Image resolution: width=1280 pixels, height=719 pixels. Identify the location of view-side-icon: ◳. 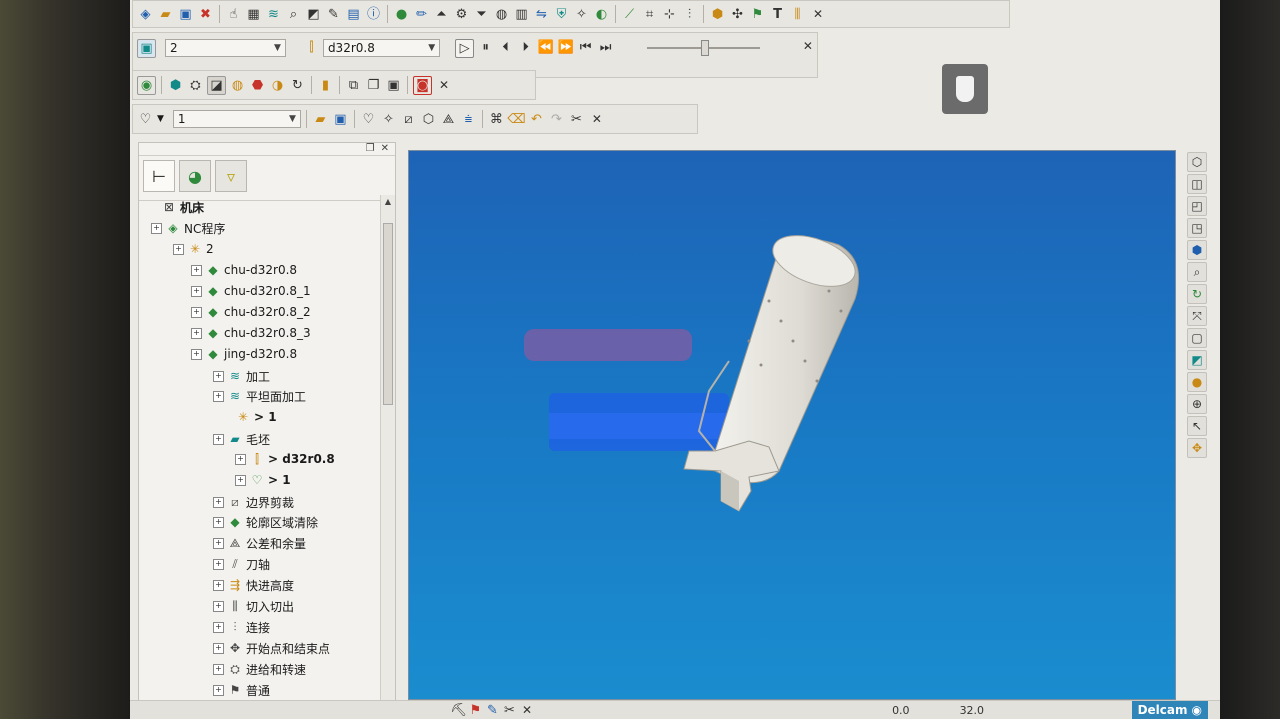
(1197, 228).